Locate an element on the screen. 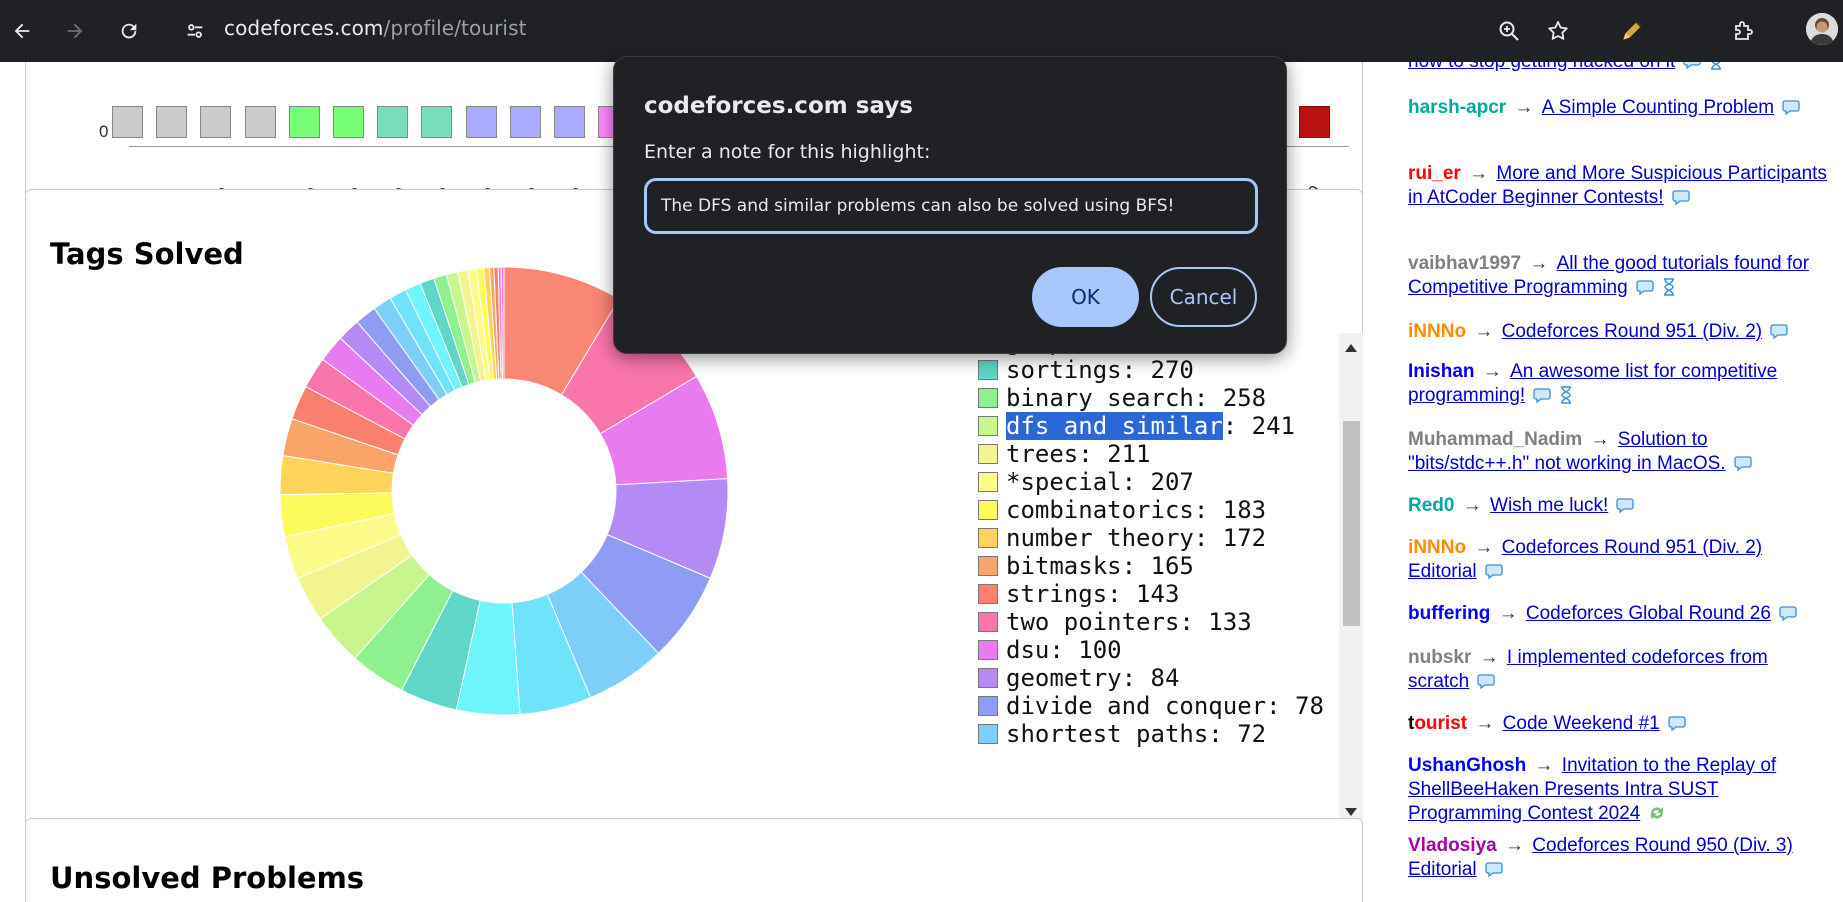 This screenshot has width=1843, height=902. rating-axis-zero: 0 is located at coordinates (104, 131).